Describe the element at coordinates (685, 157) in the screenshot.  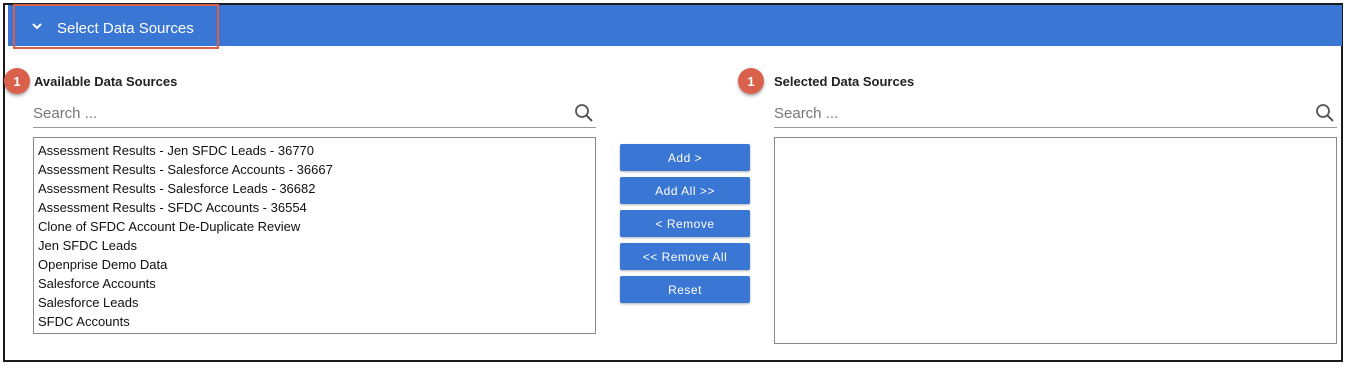
I see `add-button: Add >` at that location.